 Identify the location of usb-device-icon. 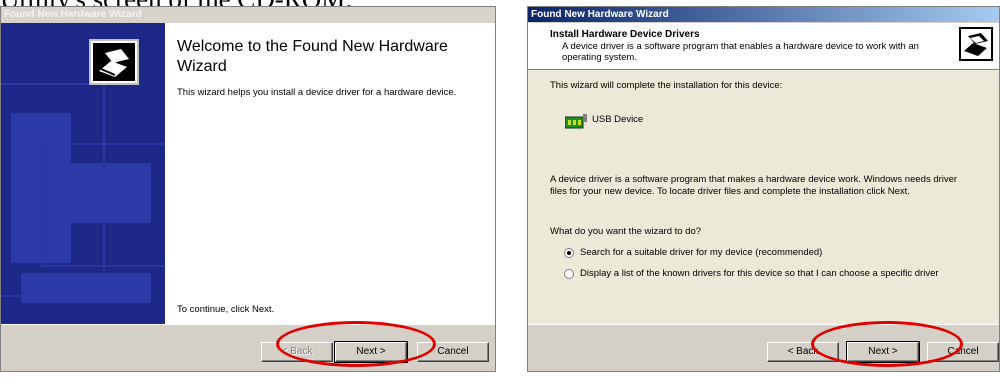
(575, 122).